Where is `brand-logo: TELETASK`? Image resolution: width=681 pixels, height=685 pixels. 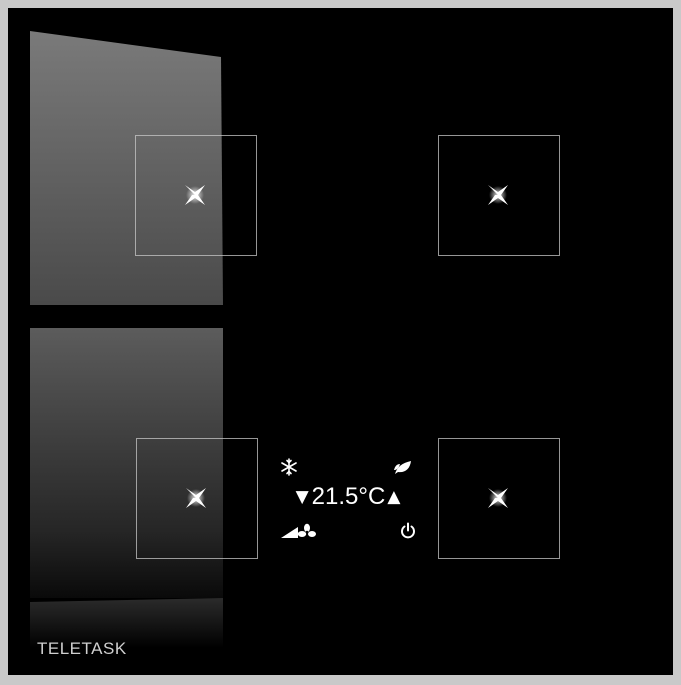
brand-logo: TELETASK is located at coordinates (82, 648).